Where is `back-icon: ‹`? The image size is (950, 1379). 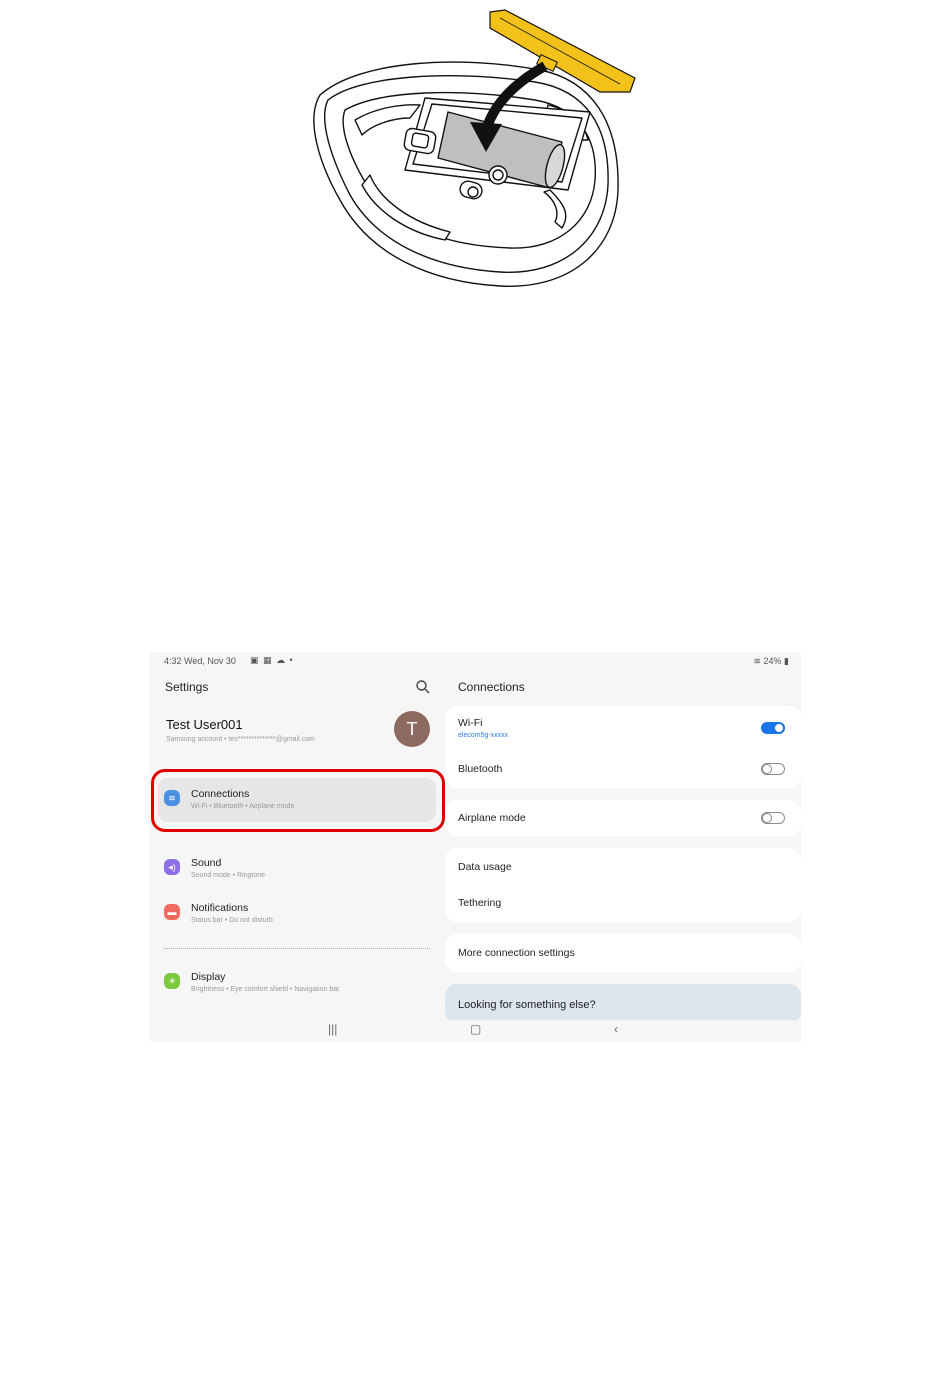 back-icon: ‹ is located at coordinates (616, 1029).